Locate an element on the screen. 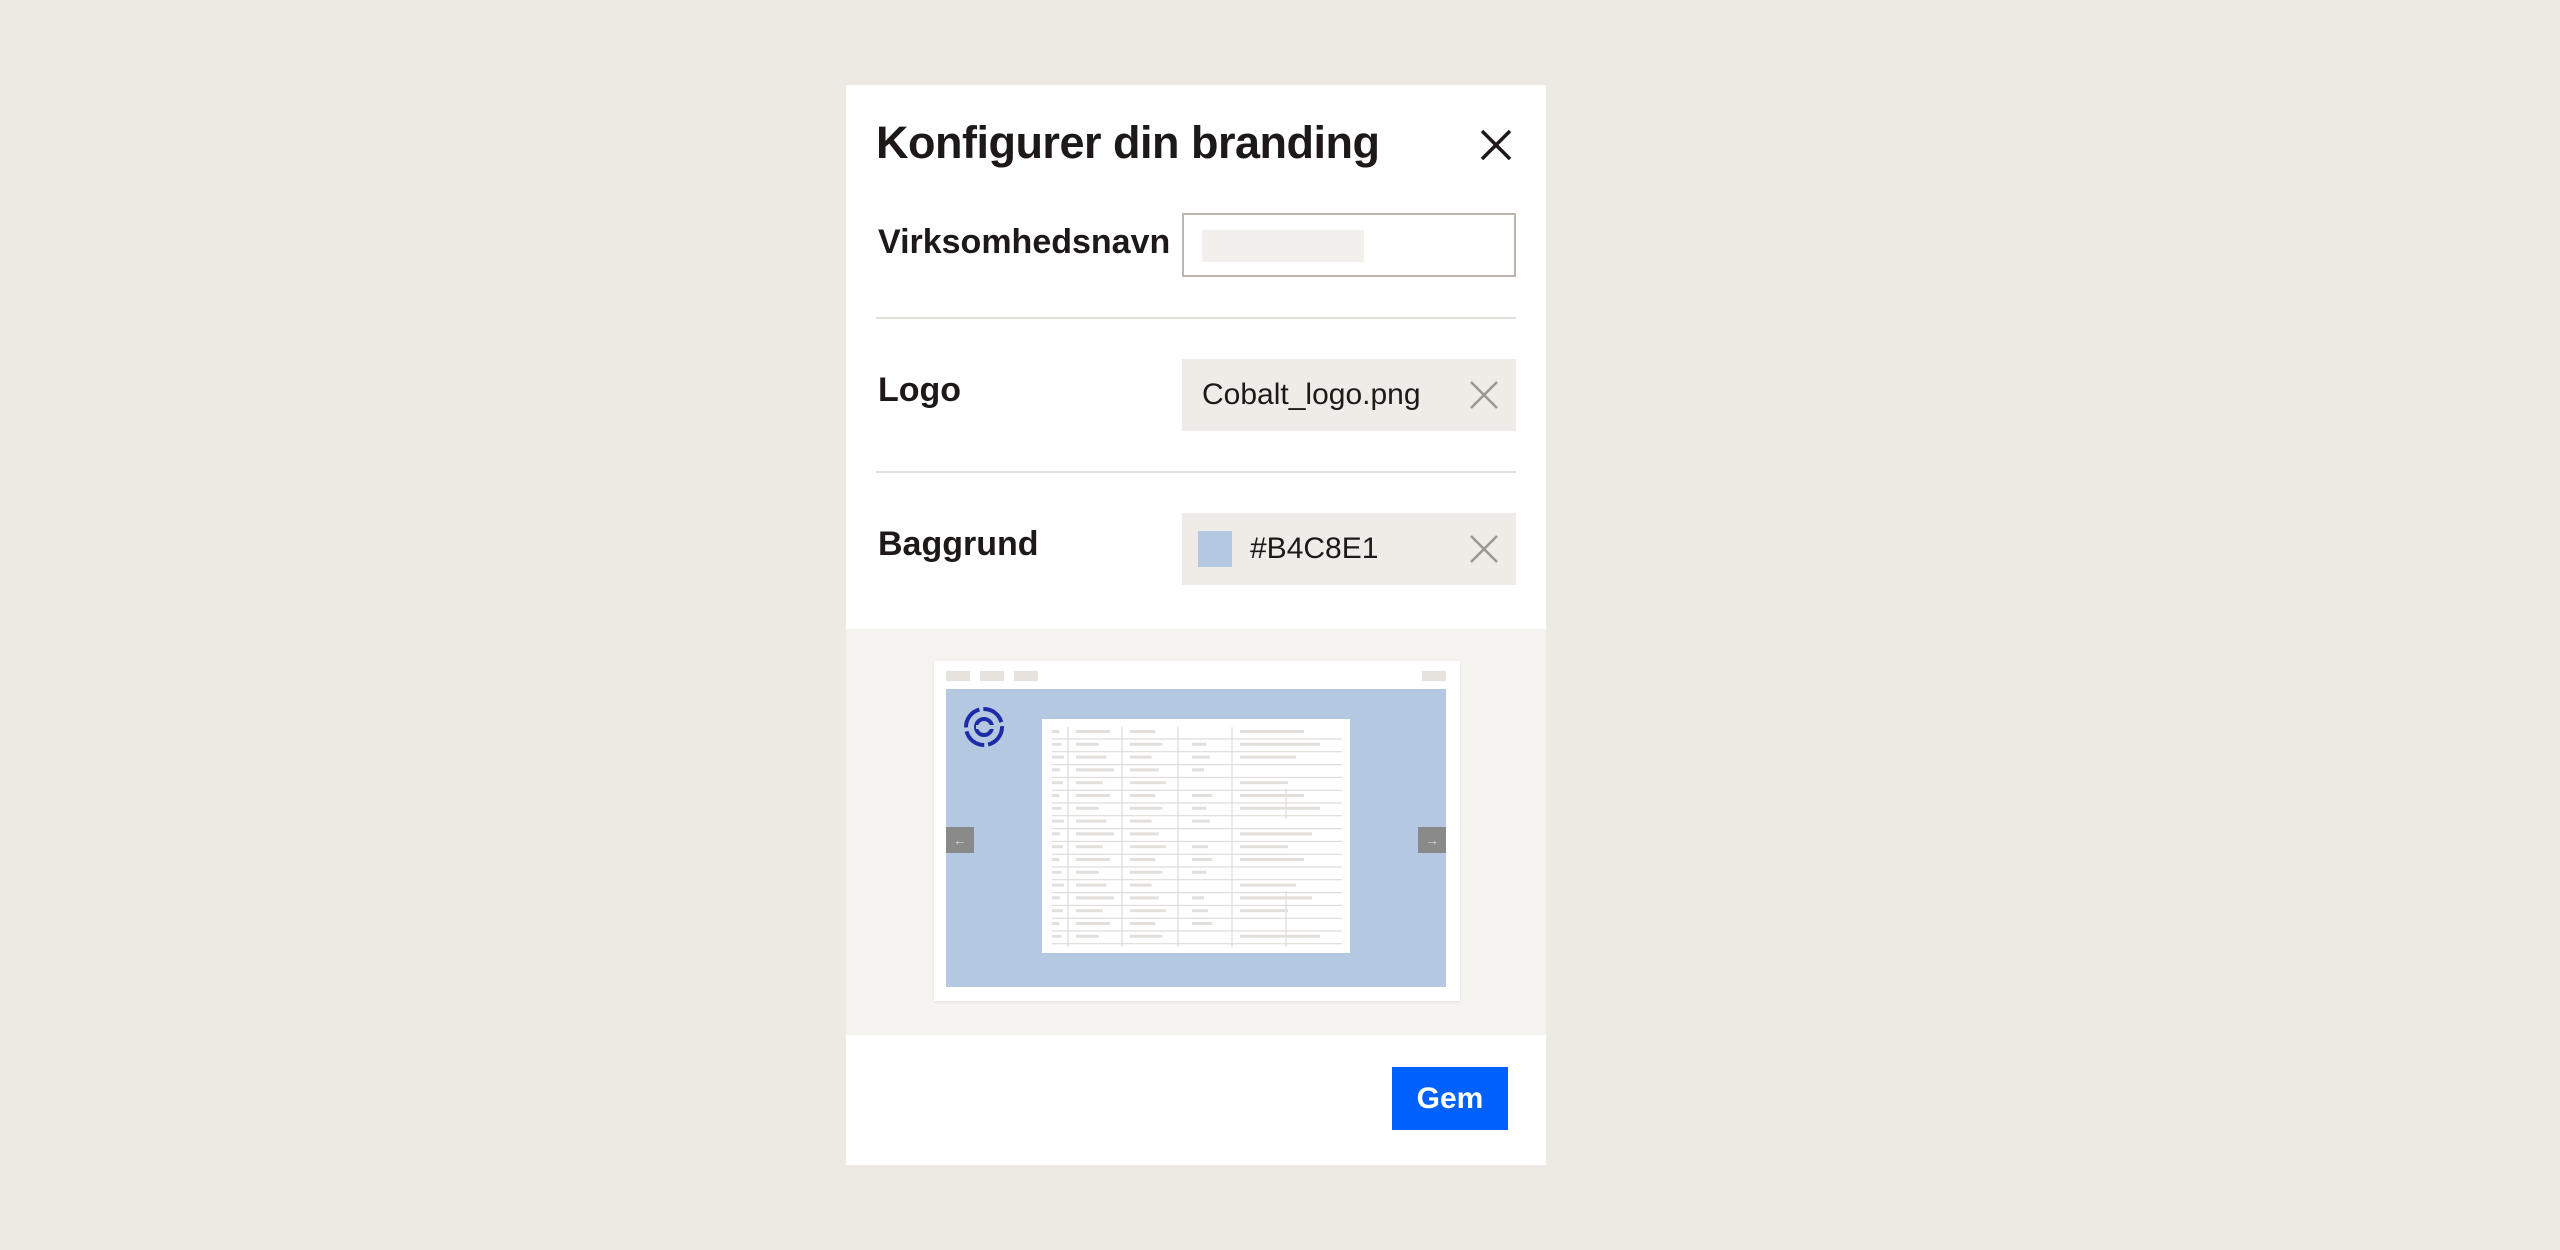  background-color-chip: #B4C8E1 is located at coordinates (1349, 549).